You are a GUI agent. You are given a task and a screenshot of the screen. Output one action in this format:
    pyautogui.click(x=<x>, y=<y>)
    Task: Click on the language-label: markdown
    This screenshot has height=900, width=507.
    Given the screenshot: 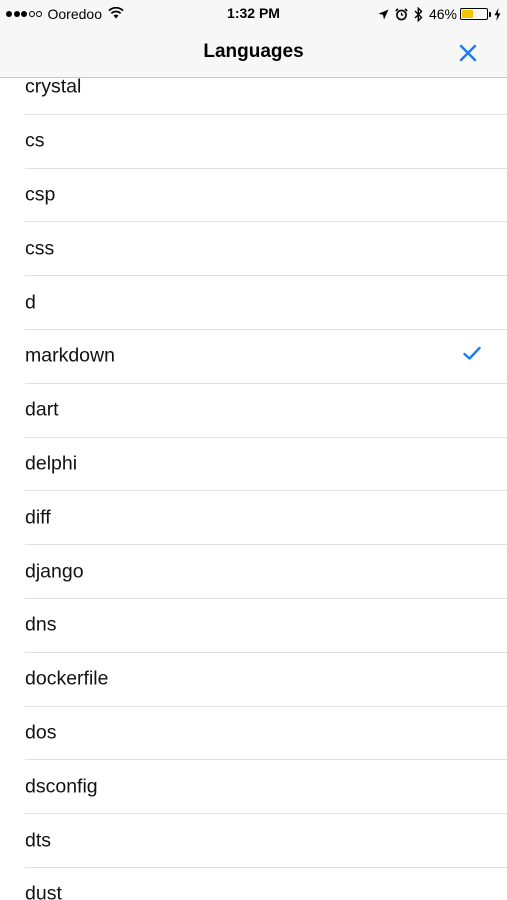 What is the action you would take?
    pyautogui.click(x=70, y=355)
    